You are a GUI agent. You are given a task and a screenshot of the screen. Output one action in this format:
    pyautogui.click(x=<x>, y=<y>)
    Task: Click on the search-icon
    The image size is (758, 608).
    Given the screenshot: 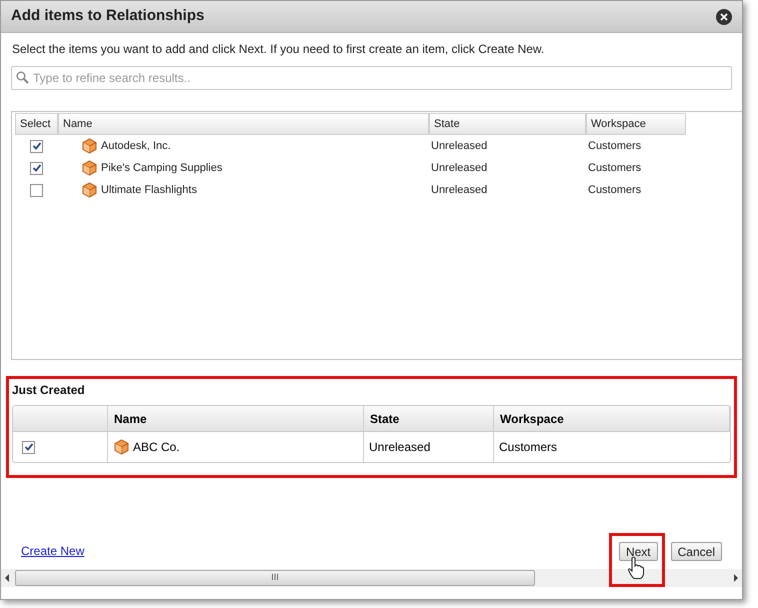 What is the action you would take?
    pyautogui.click(x=22, y=77)
    